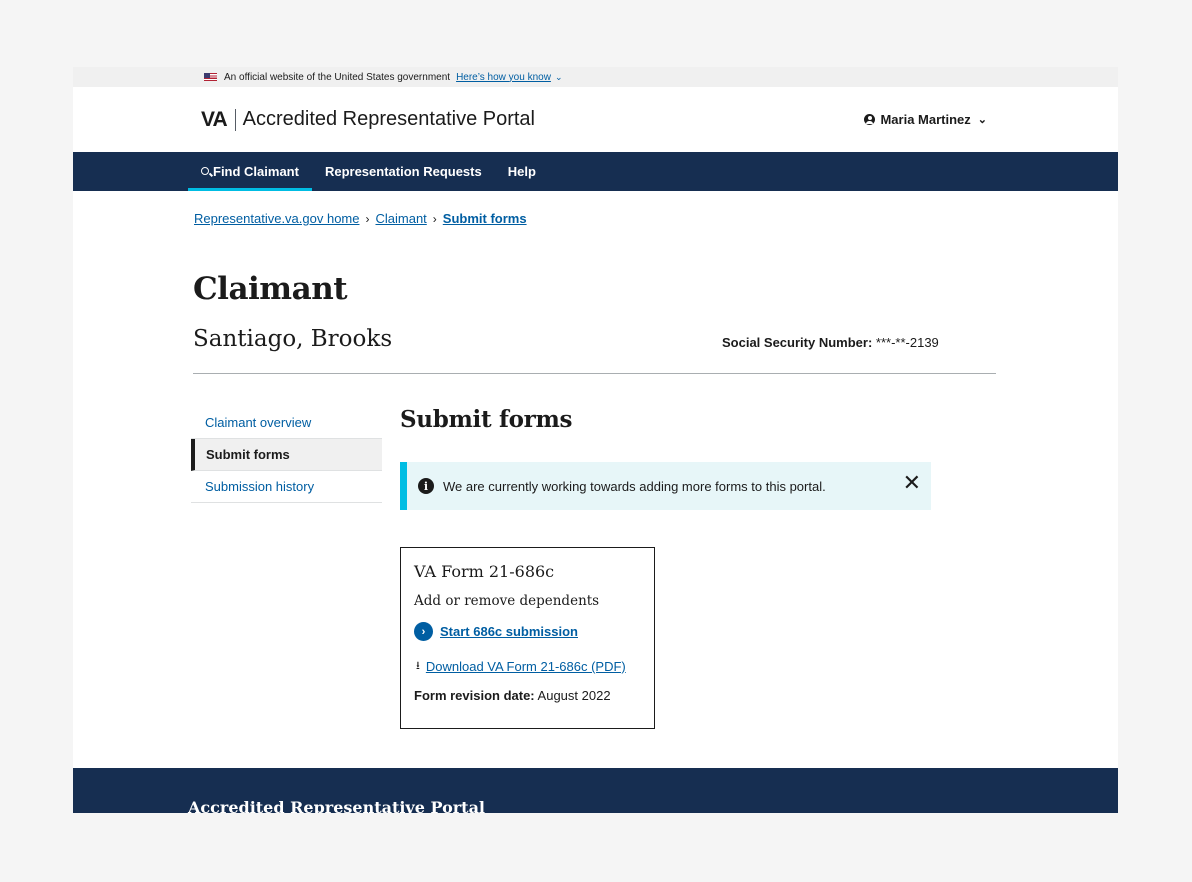 Image resolution: width=1192 pixels, height=882 pixels. What do you see at coordinates (423, 631) in the screenshot?
I see `chevron-right-circle-icon: ›` at bounding box center [423, 631].